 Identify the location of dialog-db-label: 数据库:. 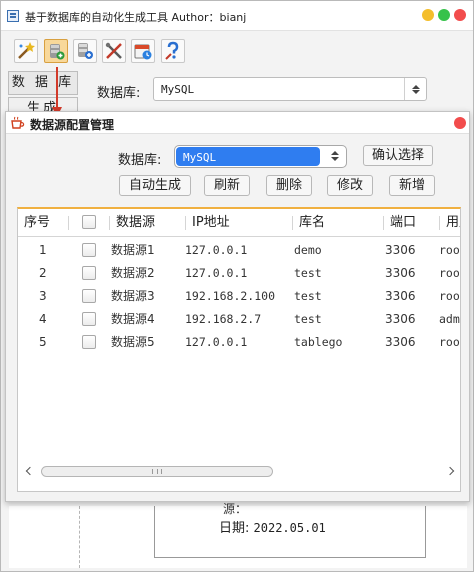
(140, 160).